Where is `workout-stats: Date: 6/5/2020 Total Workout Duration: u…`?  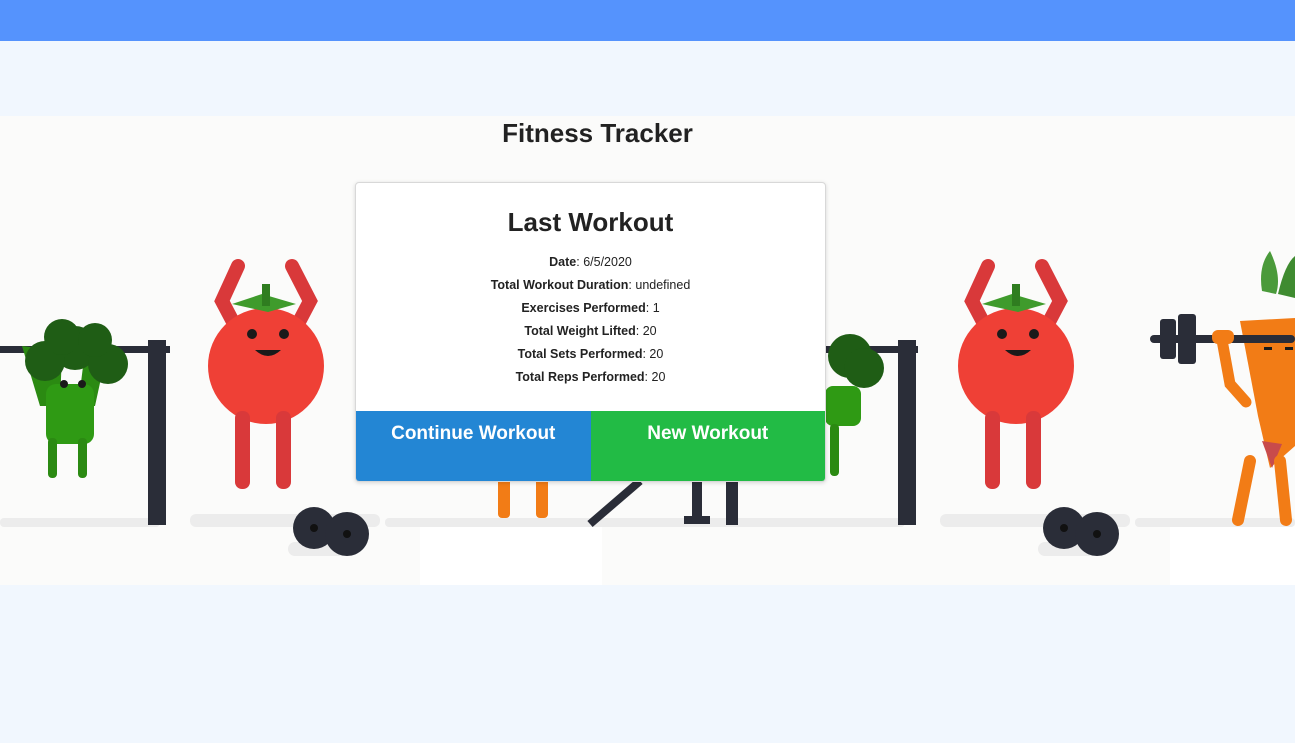 workout-stats: Date: 6/5/2020 Total Workout Duration: u… is located at coordinates (590, 320).